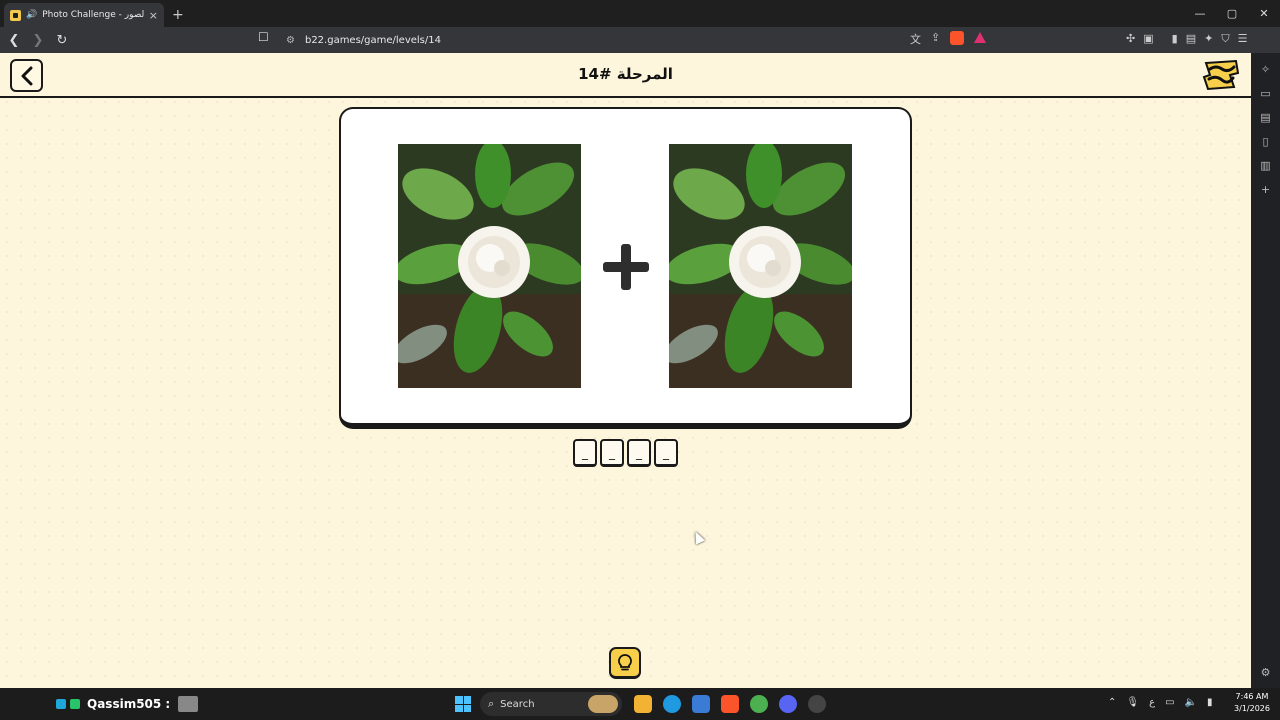 The image size is (1280, 720). I want to click on taskbar-apps, so click(730, 704).